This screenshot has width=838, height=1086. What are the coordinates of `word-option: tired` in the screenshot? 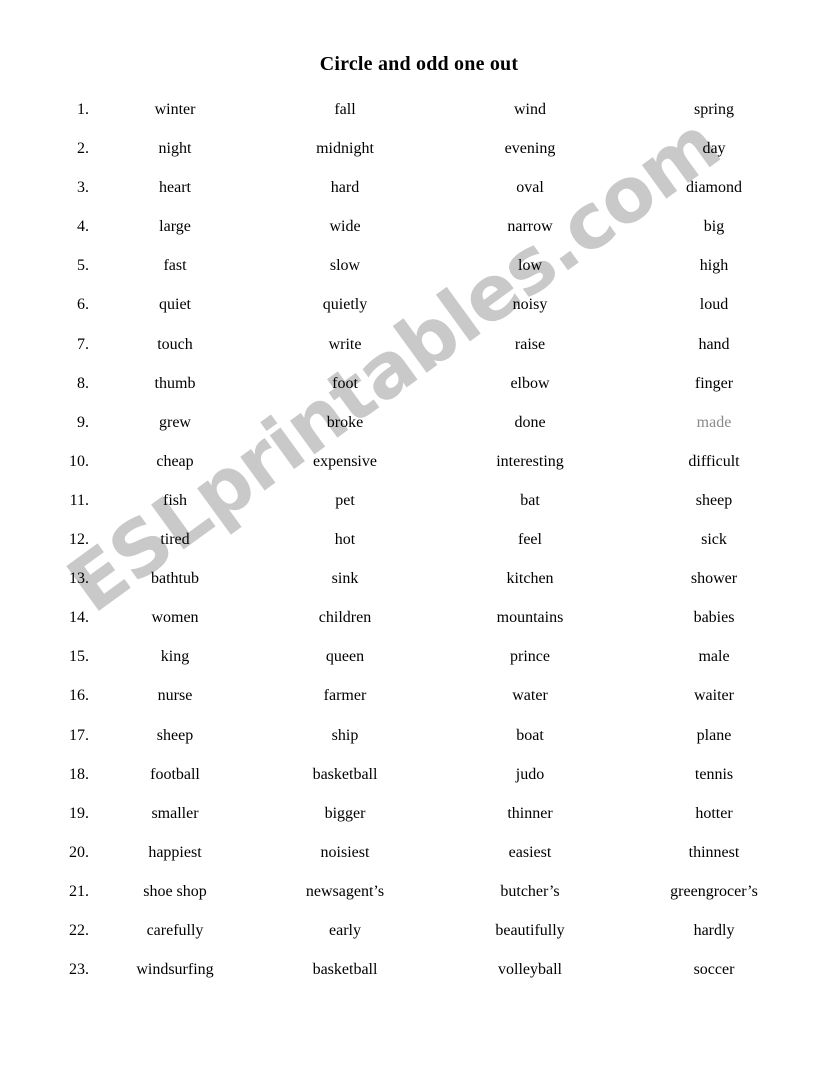 It's located at (175, 540).